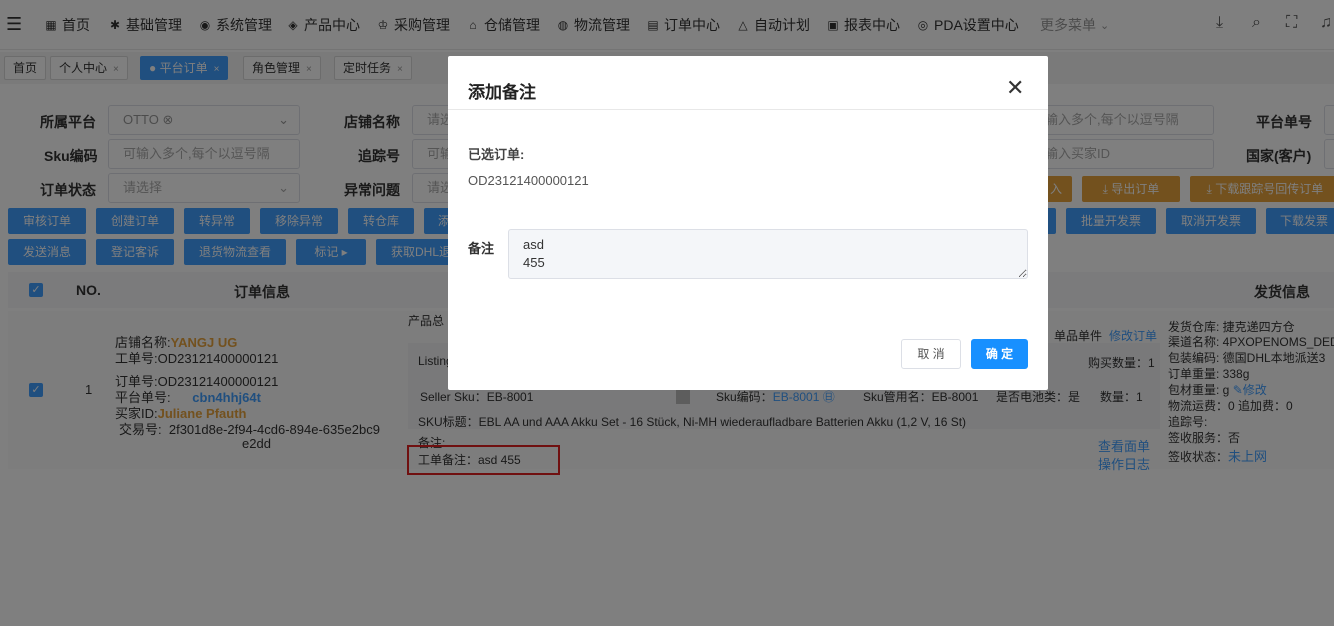 The width and height of the screenshot is (1334, 626). What do you see at coordinates (931, 354) in the screenshot?
I see `cancel-button: 取 消` at bounding box center [931, 354].